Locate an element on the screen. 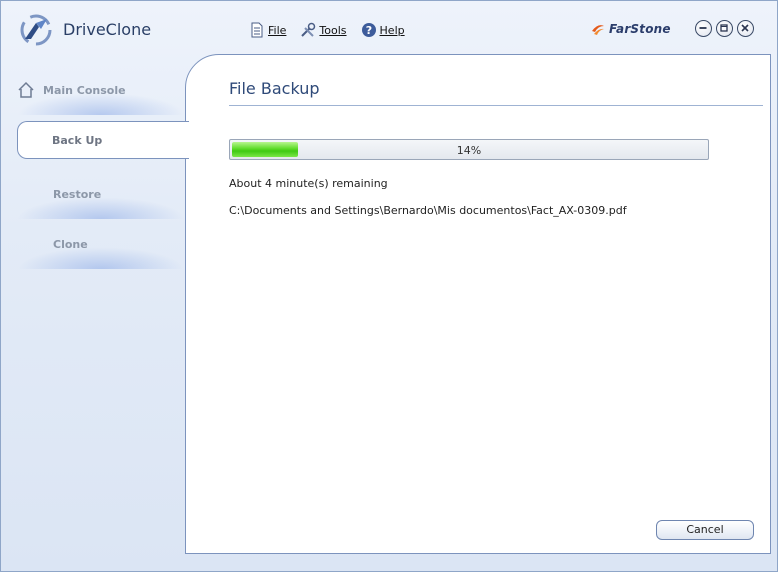 This screenshot has width=778, height=572. backup-progress-bar: 14% is located at coordinates (469, 149).